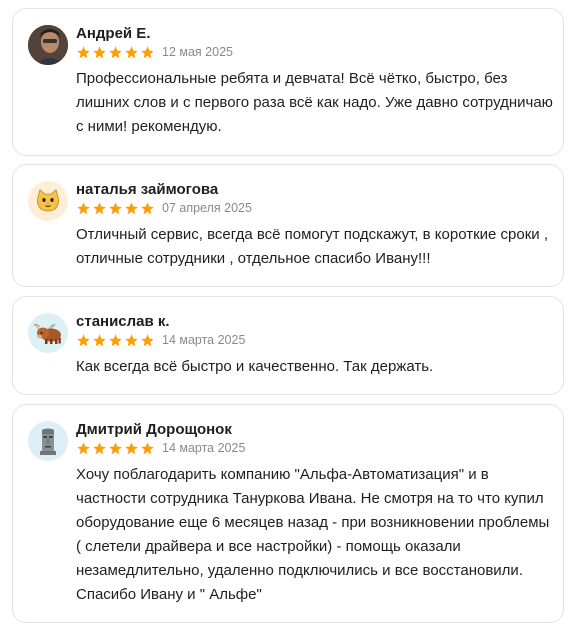 The width and height of the screenshot is (584, 629). Describe the element at coordinates (154, 430) in the screenshot. I see `author-name: Дмитрий Дорощонок` at that location.